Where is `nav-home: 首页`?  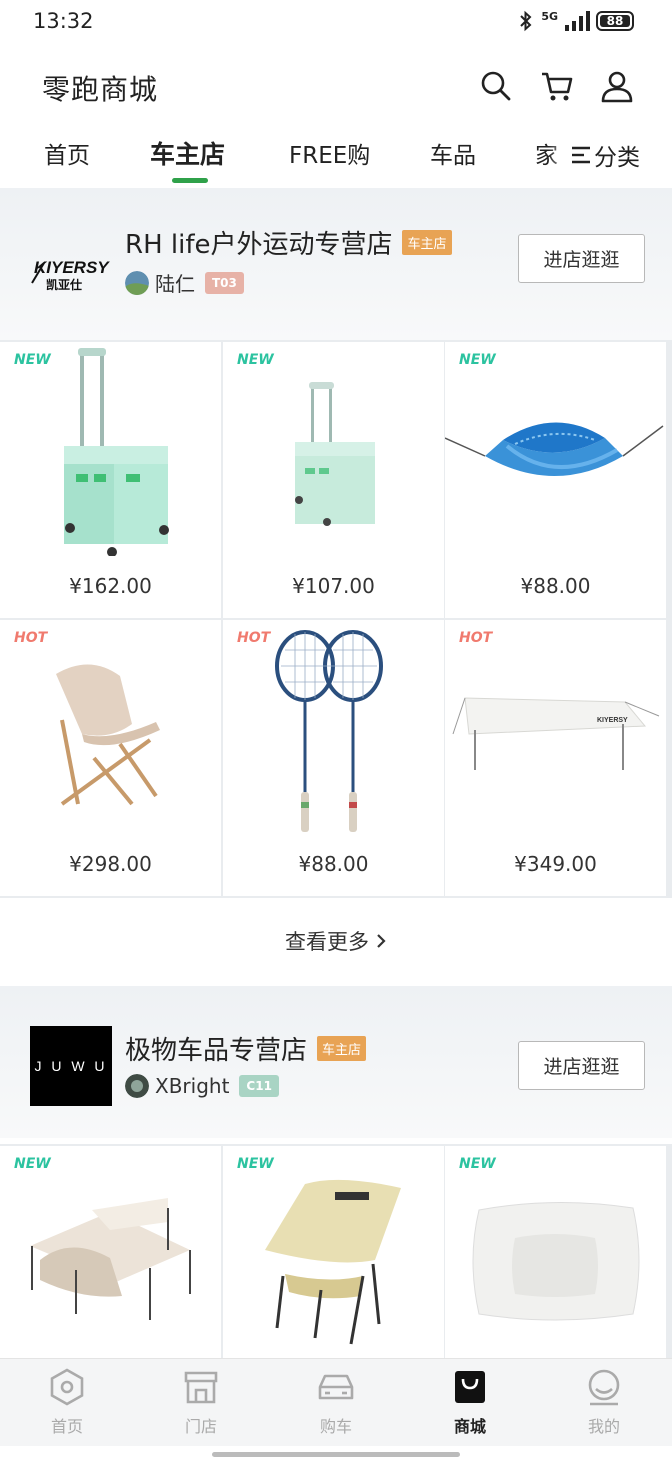 nav-home: 首页 is located at coordinates (67, 1402).